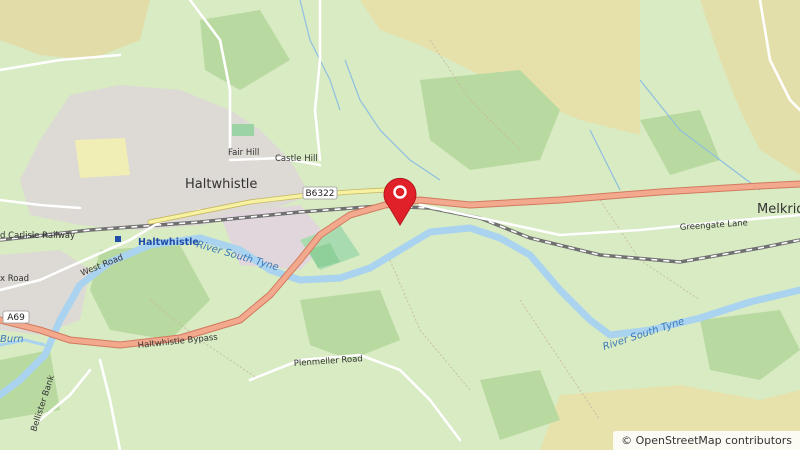 The height and width of the screenshot is (450, 800). I want to click on water-label-burn: Burn, so click(12, 339).